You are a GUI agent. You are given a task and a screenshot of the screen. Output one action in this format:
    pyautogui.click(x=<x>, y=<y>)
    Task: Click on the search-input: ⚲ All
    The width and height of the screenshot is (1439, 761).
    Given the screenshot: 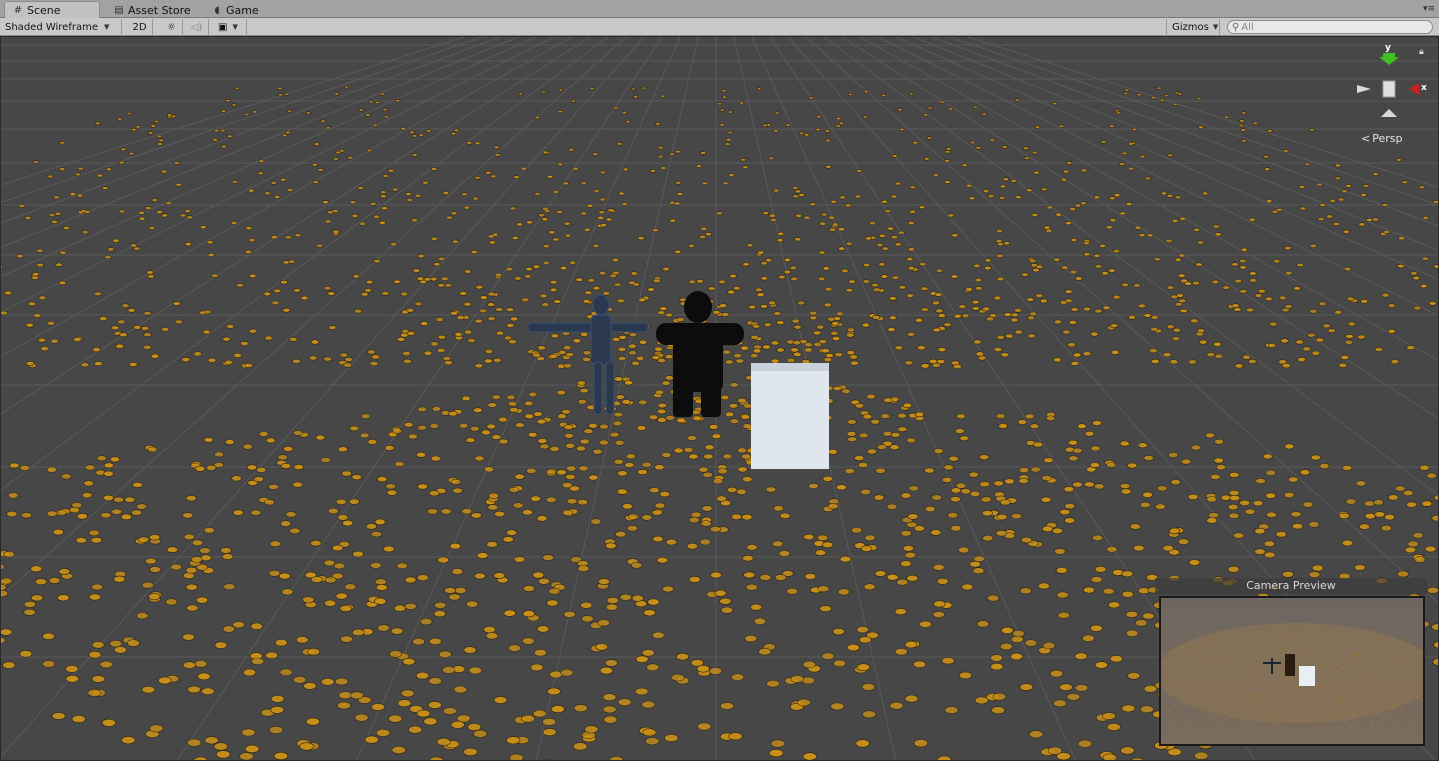 What is the action you would take?
    pyautogui.click(x=1330, y=27)
    